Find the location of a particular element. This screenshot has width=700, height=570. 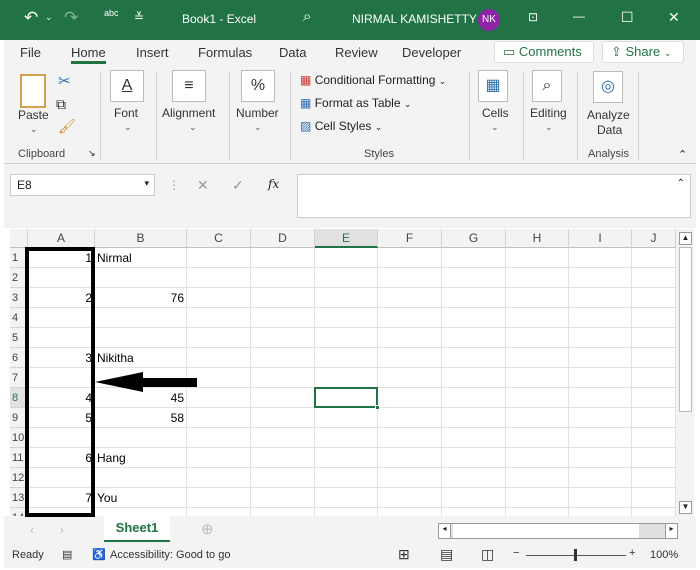

column-header-e: E is located at coordinates (346, 238).